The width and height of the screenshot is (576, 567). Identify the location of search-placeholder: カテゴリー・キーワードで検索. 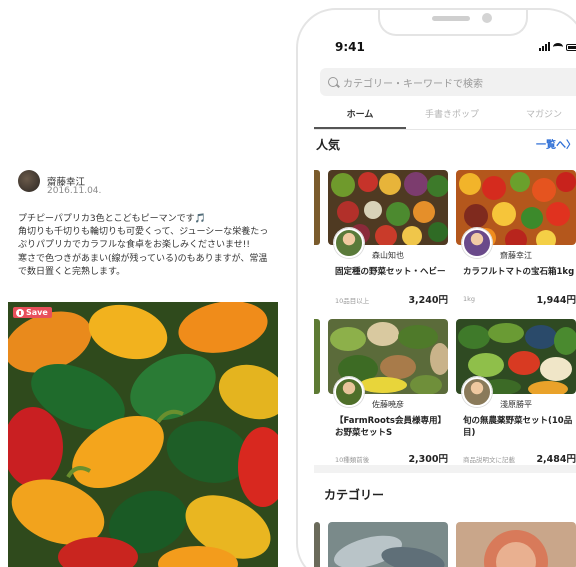
(413, 84).